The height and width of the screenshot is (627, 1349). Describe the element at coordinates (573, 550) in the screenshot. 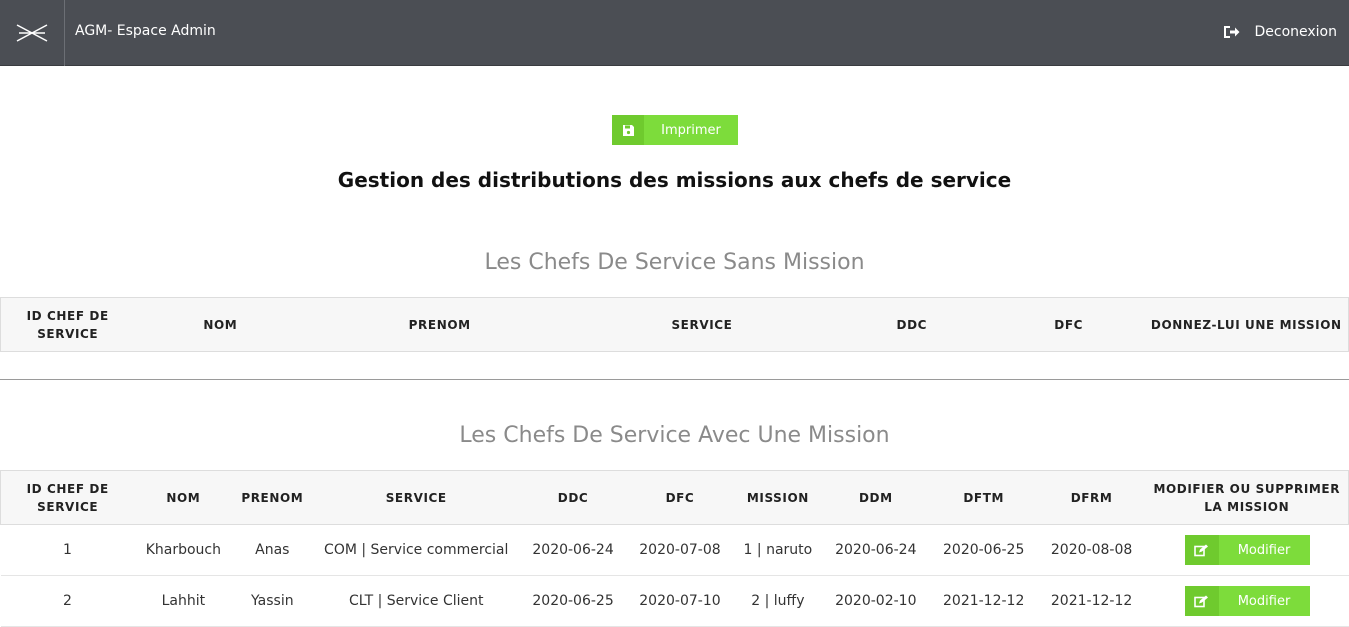

I see `cell-ddc: 2020-06-24` at that location.